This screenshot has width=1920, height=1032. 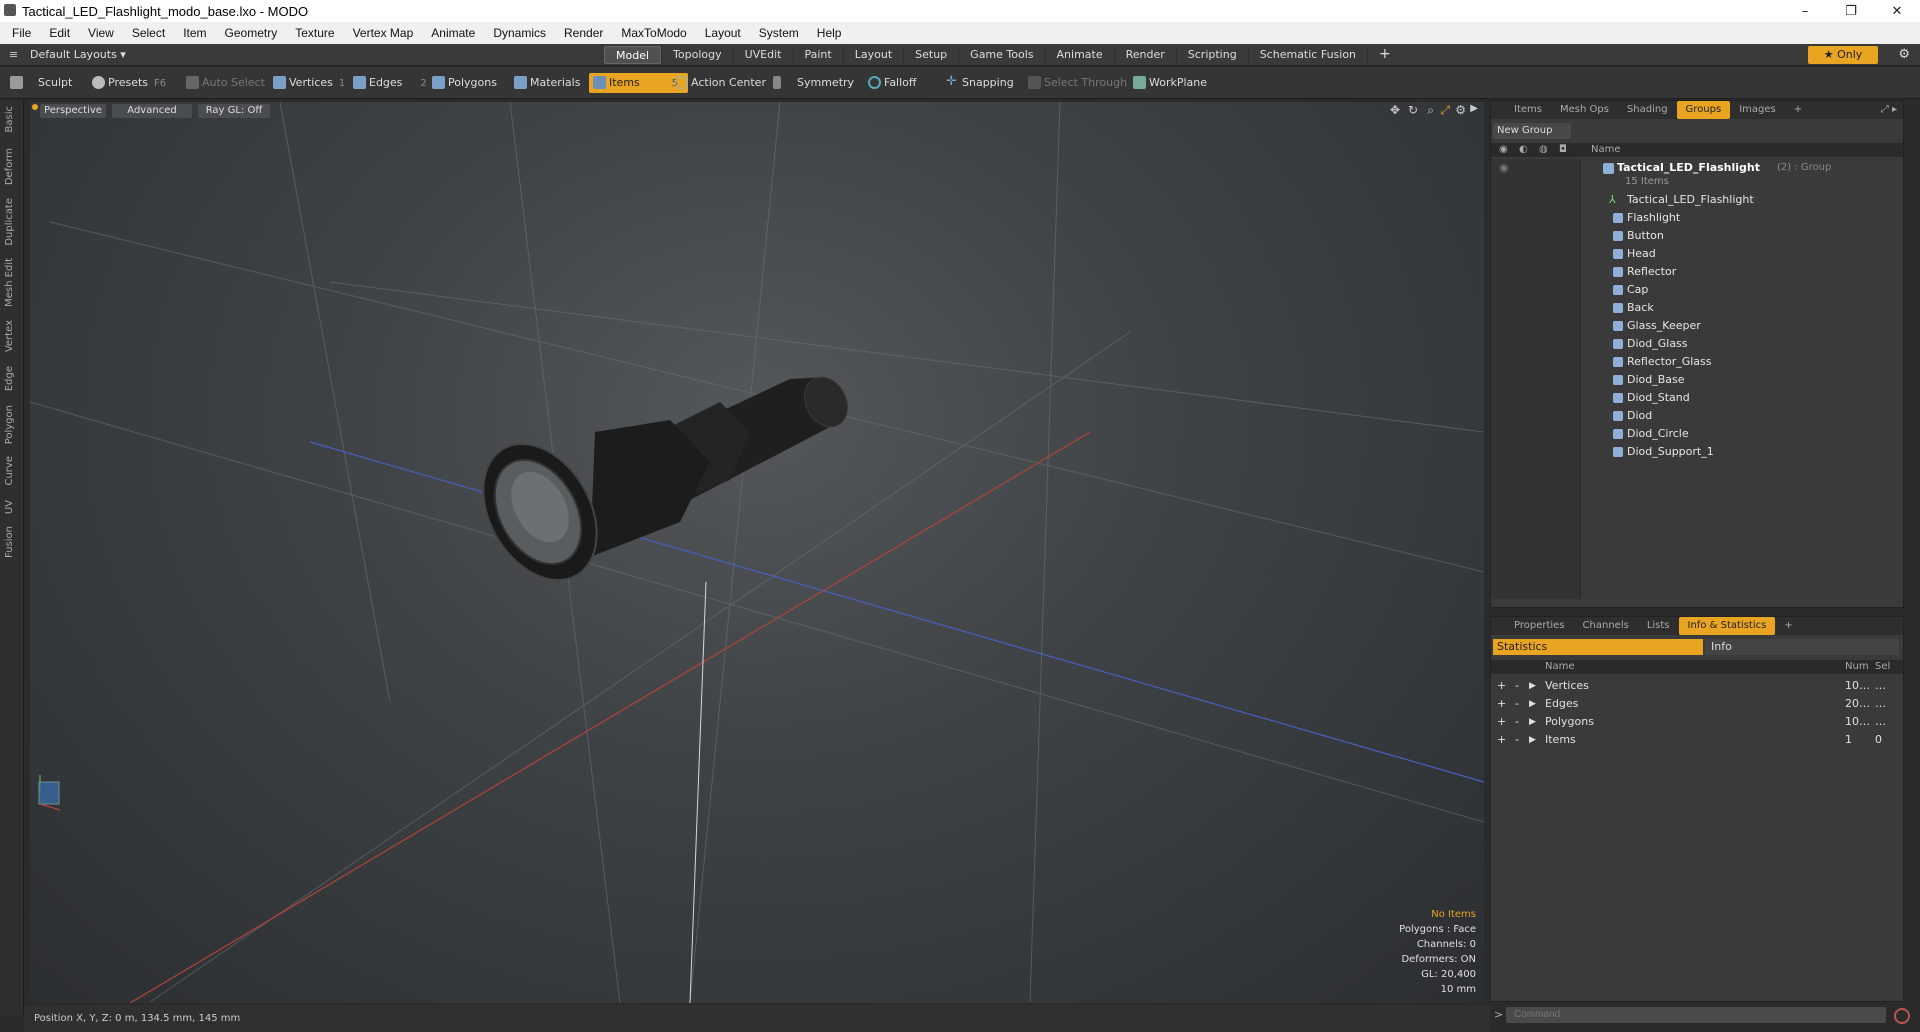 What do you see at coordinates (930, 55) in the screenshot?
I see `tab-setup: Setup` at bounding box center [930, 55].